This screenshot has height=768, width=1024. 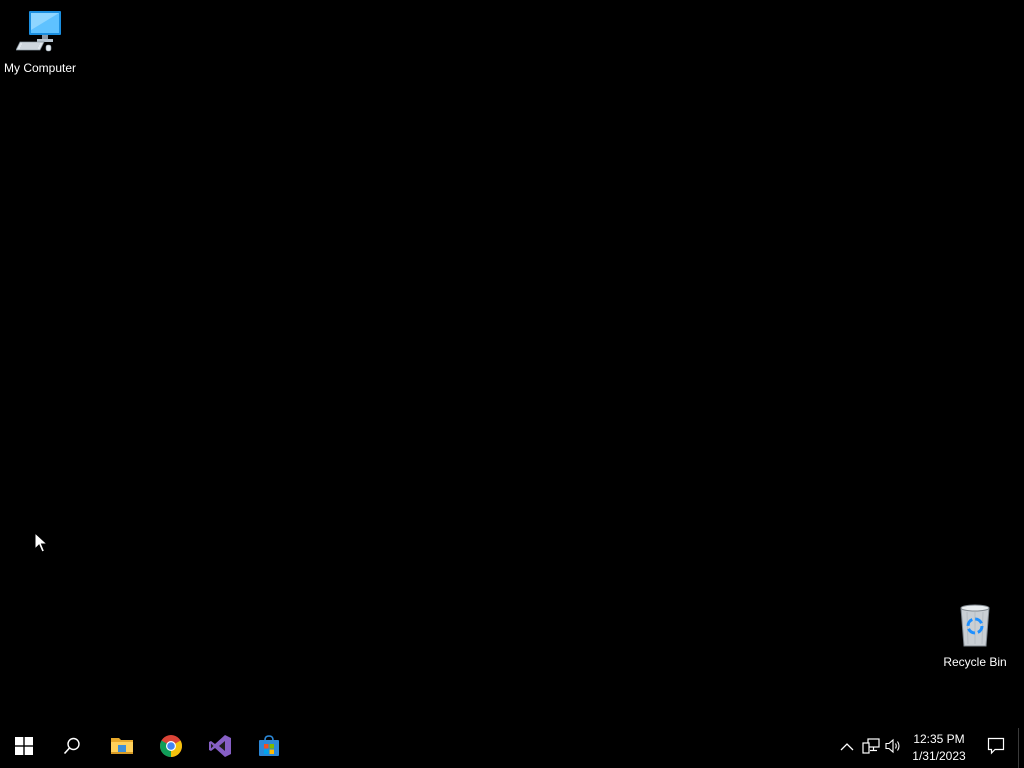 I want to click on windows-logo-icon, so click(x=24, y=748).